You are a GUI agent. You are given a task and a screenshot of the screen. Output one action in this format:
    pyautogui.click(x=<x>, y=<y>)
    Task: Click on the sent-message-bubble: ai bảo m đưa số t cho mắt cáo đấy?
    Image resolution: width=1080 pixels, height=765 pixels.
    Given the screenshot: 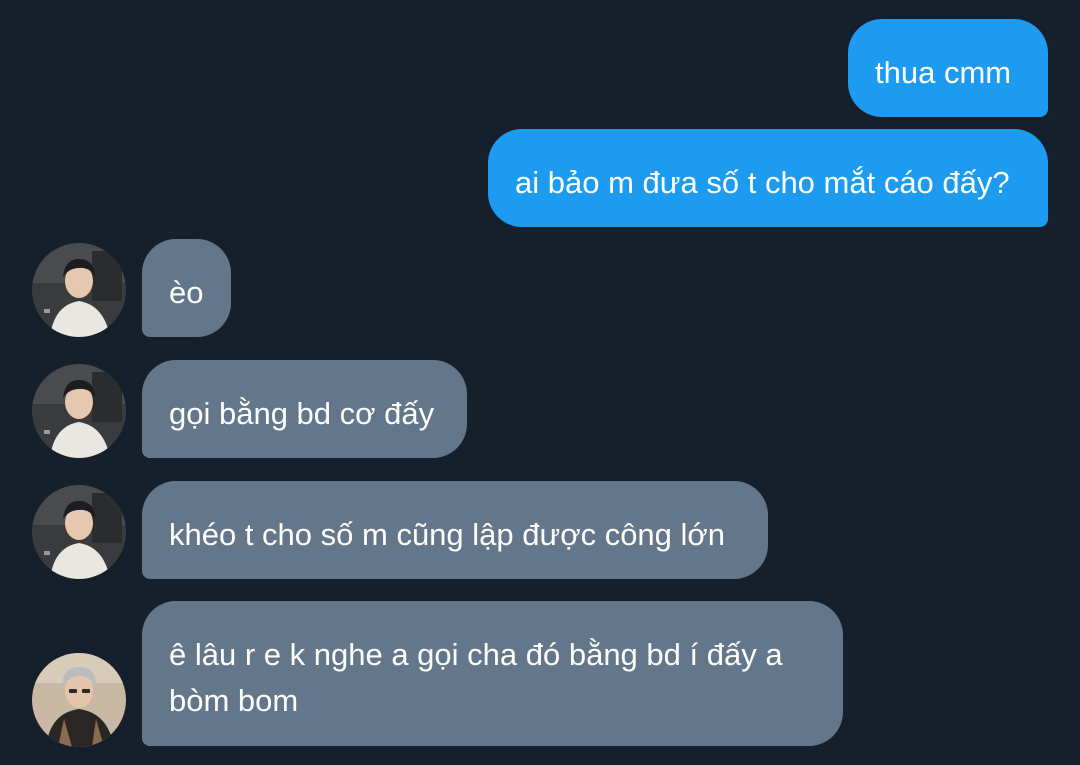 What is the action you would take?
    pyautogui.click(x=768, y=178)
    